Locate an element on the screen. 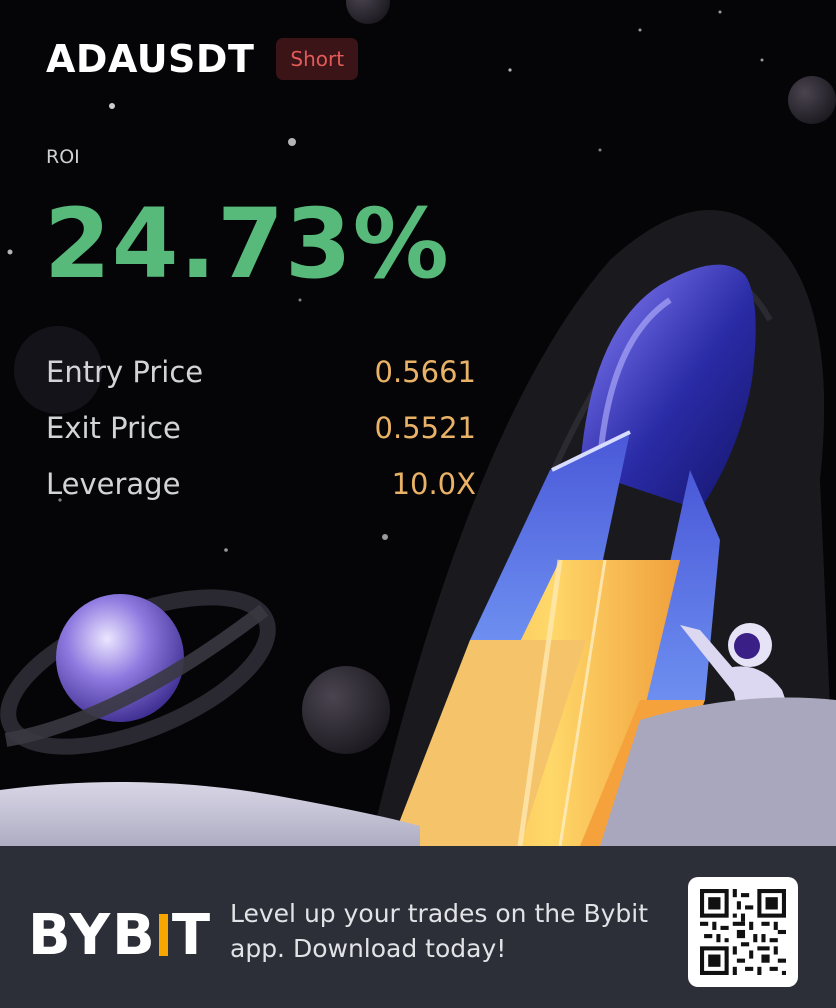 This screenshot has height=1008, width=836. stat-label: Entry Price is located at coordinates (125, 372).